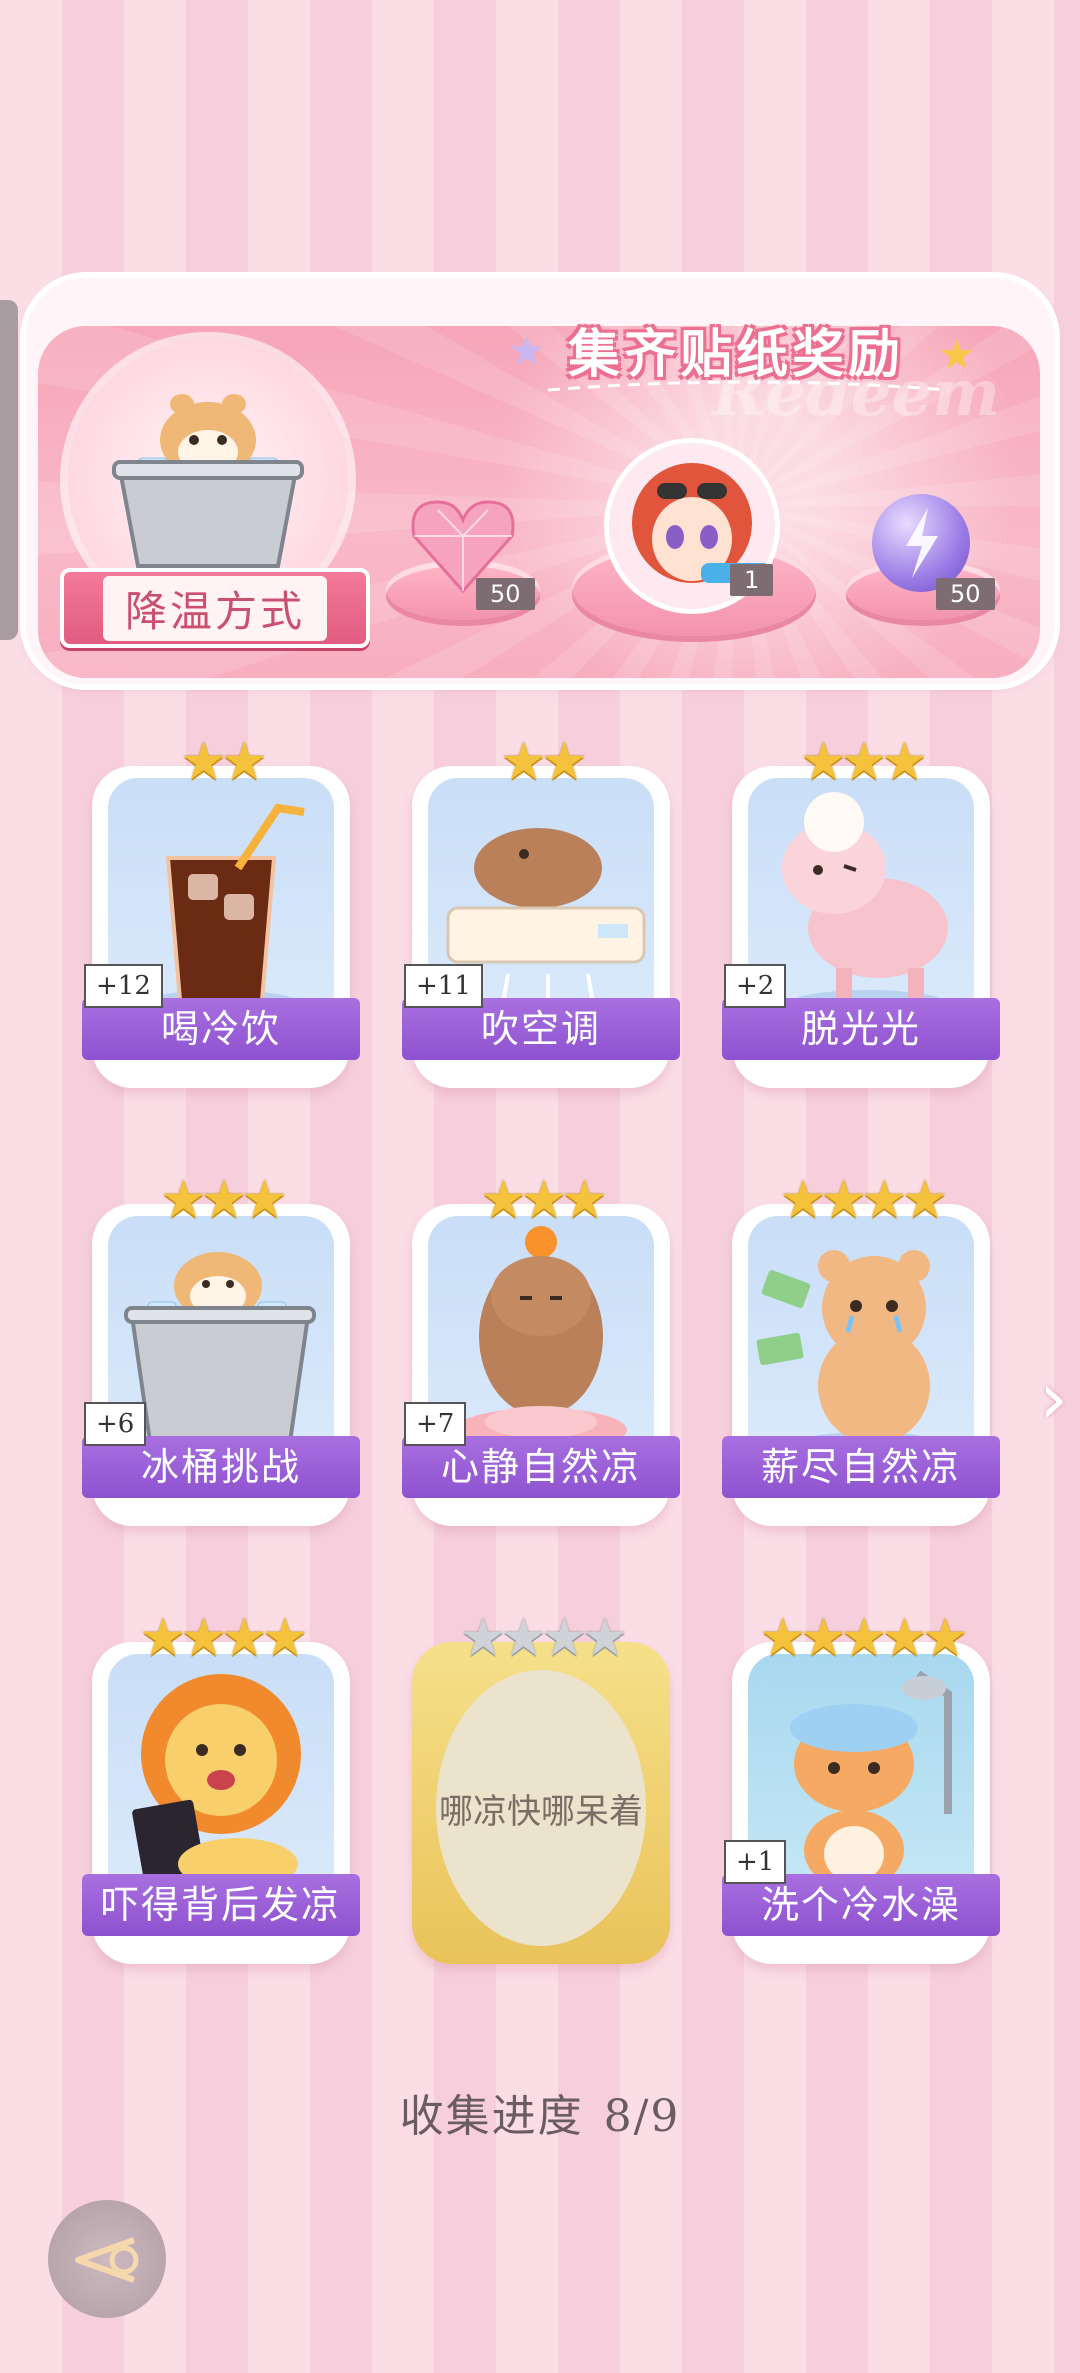 The width and height of the screenshot is (1080, 2373). Describe the element at coordinates (491, 2116) in the screenshot. I see `progress-label: 收集进度` at that location.